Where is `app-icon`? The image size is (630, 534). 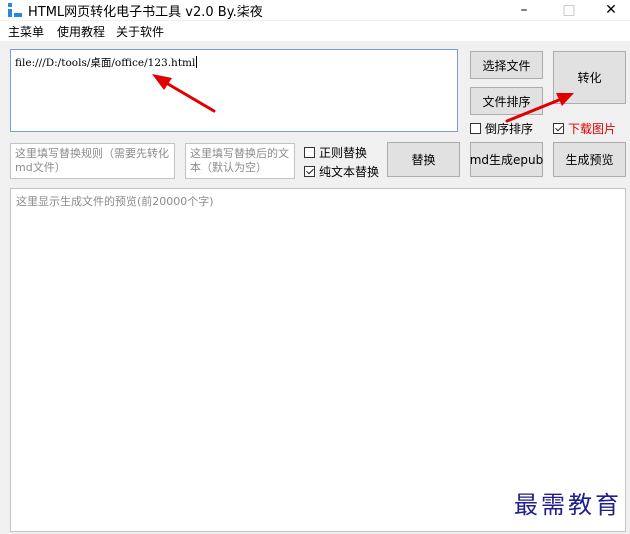
app-icon is located at coordinates (15, 10).